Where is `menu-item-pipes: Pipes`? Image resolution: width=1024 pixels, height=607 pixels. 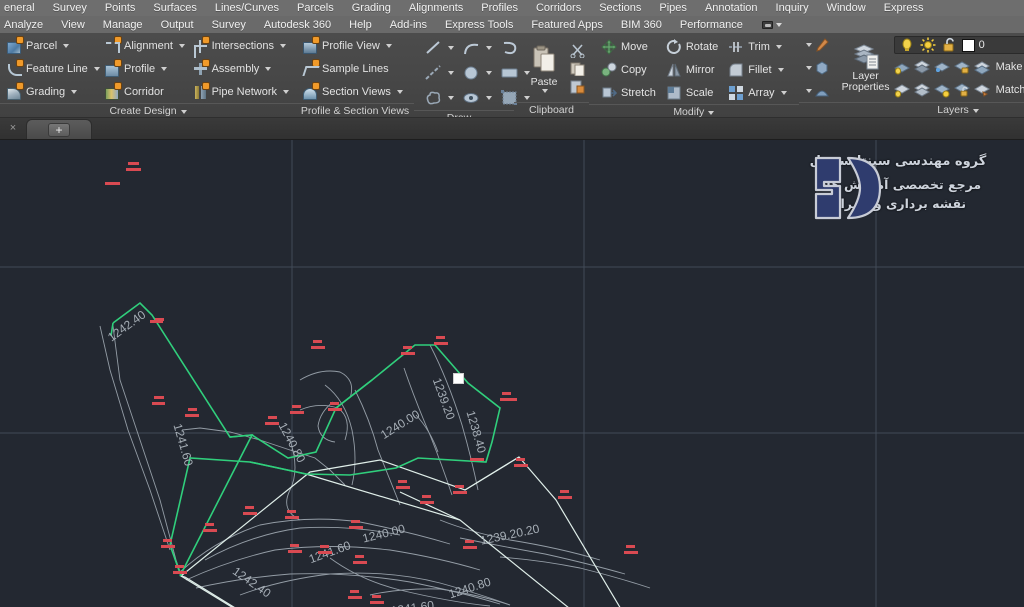 menu-item-pipes: Pipes is located at coordinates (673, 8).